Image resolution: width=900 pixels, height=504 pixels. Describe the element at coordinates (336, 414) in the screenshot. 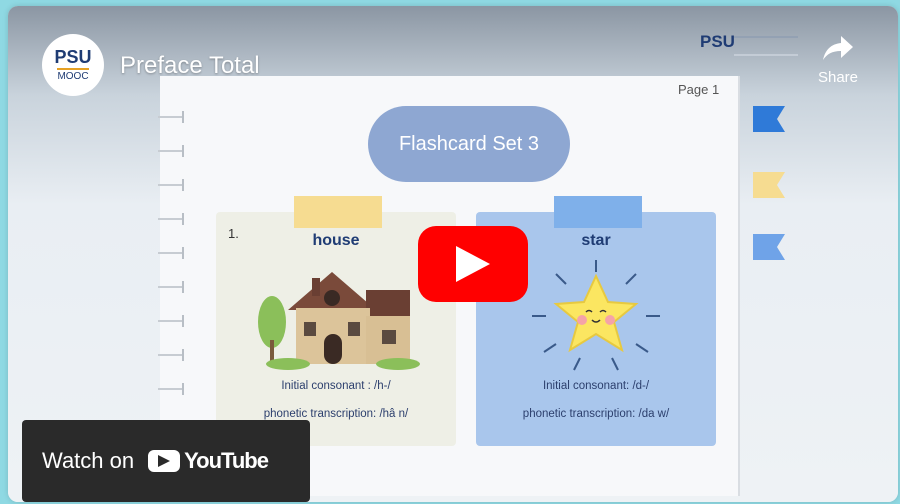

I see `card-caption-phonetic: phonetic transcription: /hâ n/` at that location.